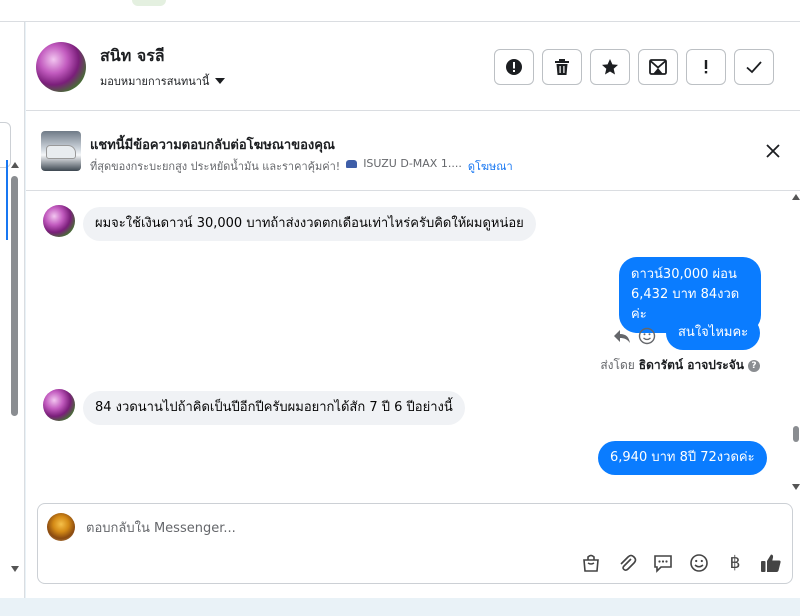 This screenshot has height=616, width=800. I want to click on saved-reply-icon, so click(663, 564).